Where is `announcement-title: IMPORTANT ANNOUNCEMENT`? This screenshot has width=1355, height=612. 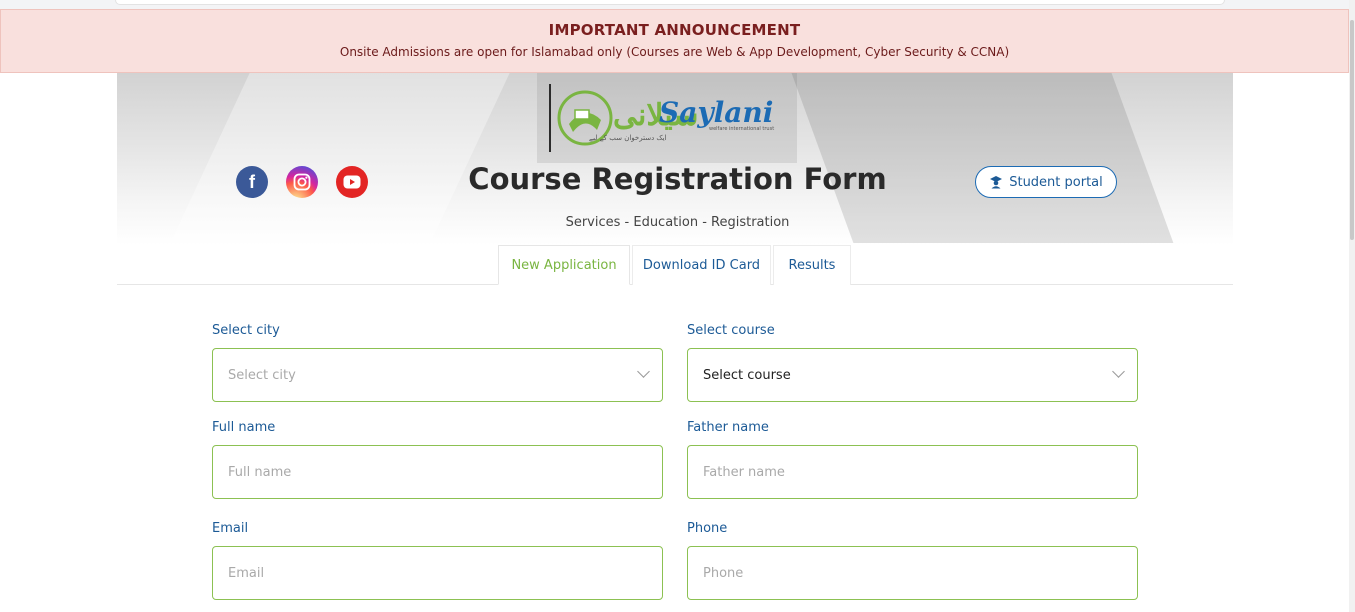
announcement-title: IMPORTANT ANNOUNCEMENT is located at coordinates (674, 30).